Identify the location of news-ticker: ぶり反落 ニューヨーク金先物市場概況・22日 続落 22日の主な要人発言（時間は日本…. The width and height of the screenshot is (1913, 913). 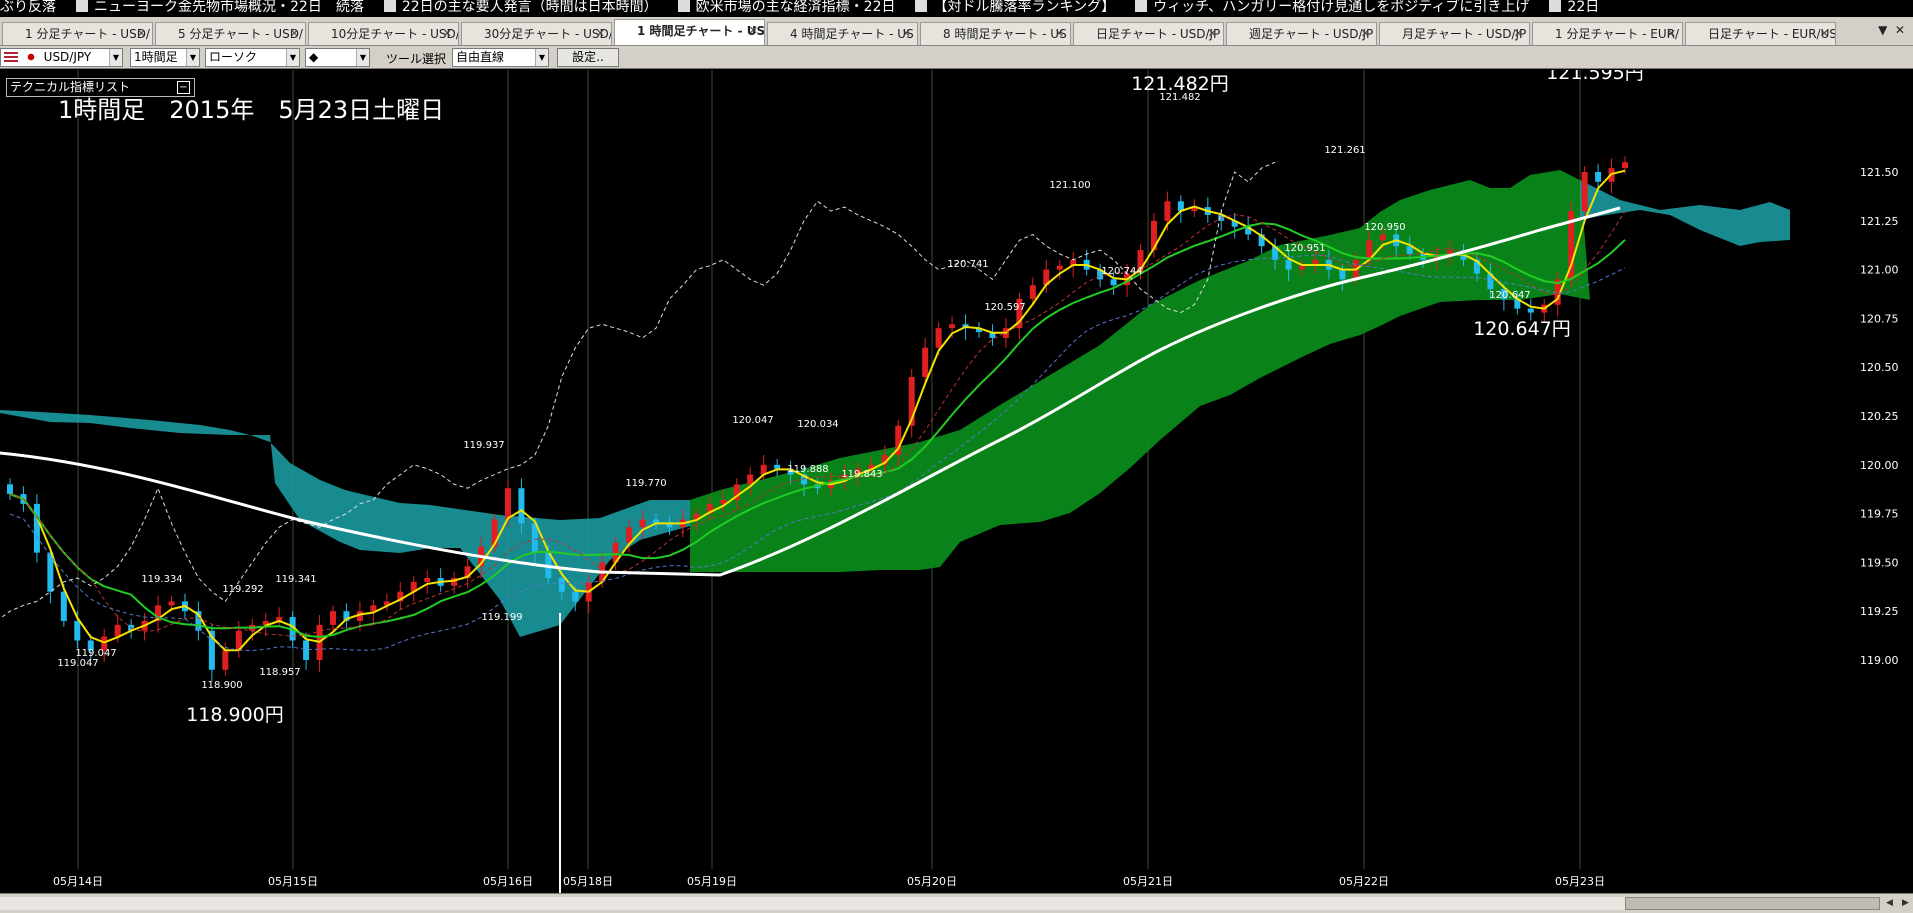
(956, 7).